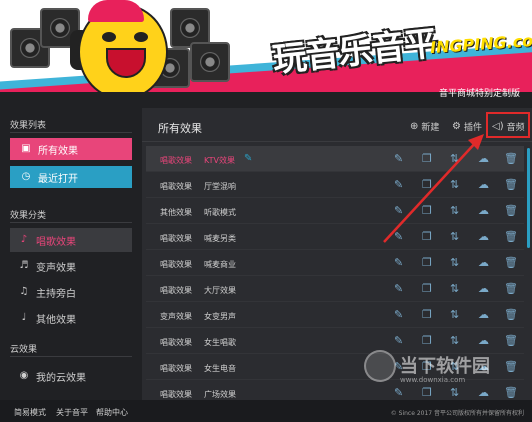 This screenshot has width=532, height=422. Describe the element at coordinates (24, 375) in the screenshot. I see `user-icon: ◉` at that location.